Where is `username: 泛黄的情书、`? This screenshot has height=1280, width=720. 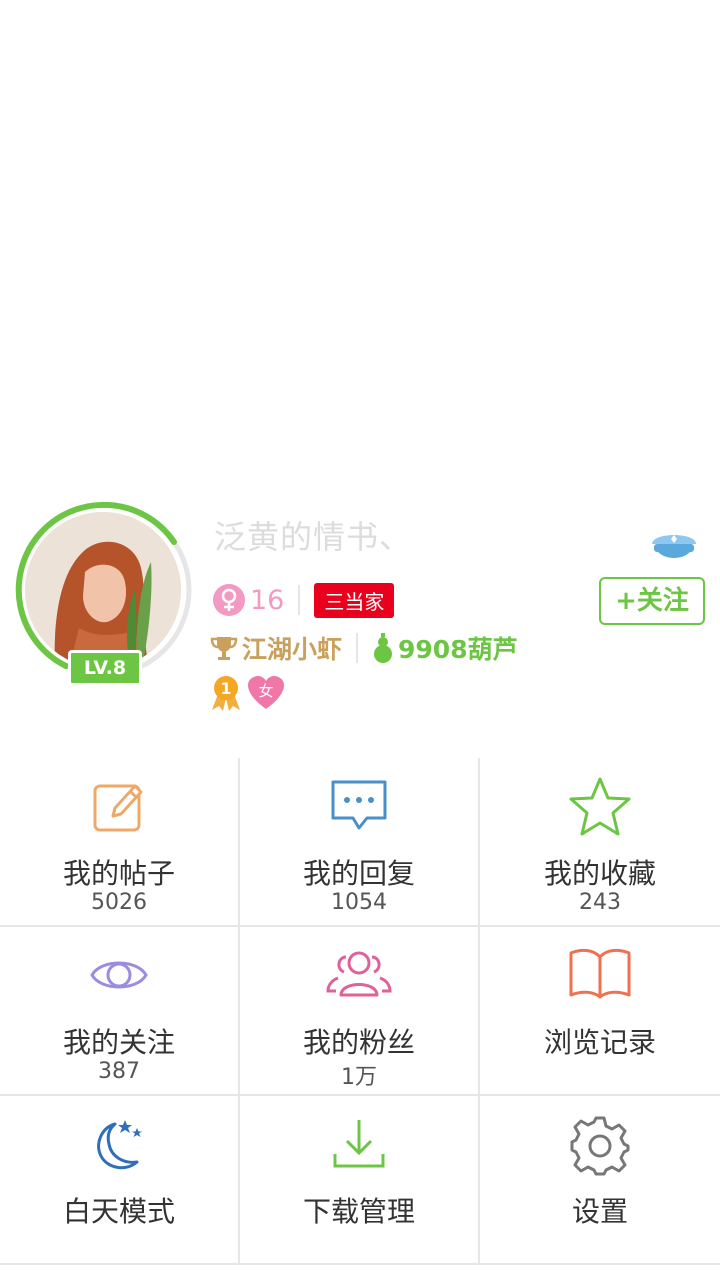 username: 泛黄的情书、 is located at coordinates (313, 537).